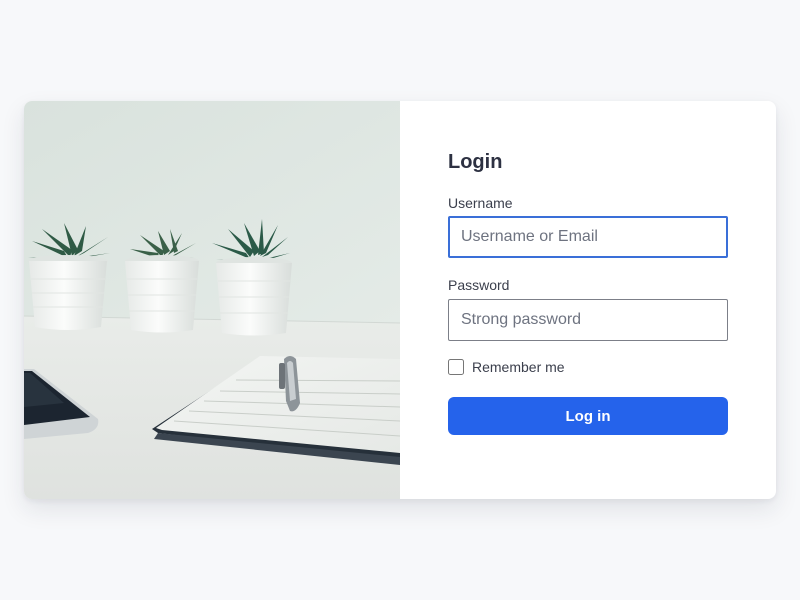  I want to click on username-input, so click(588, 237).